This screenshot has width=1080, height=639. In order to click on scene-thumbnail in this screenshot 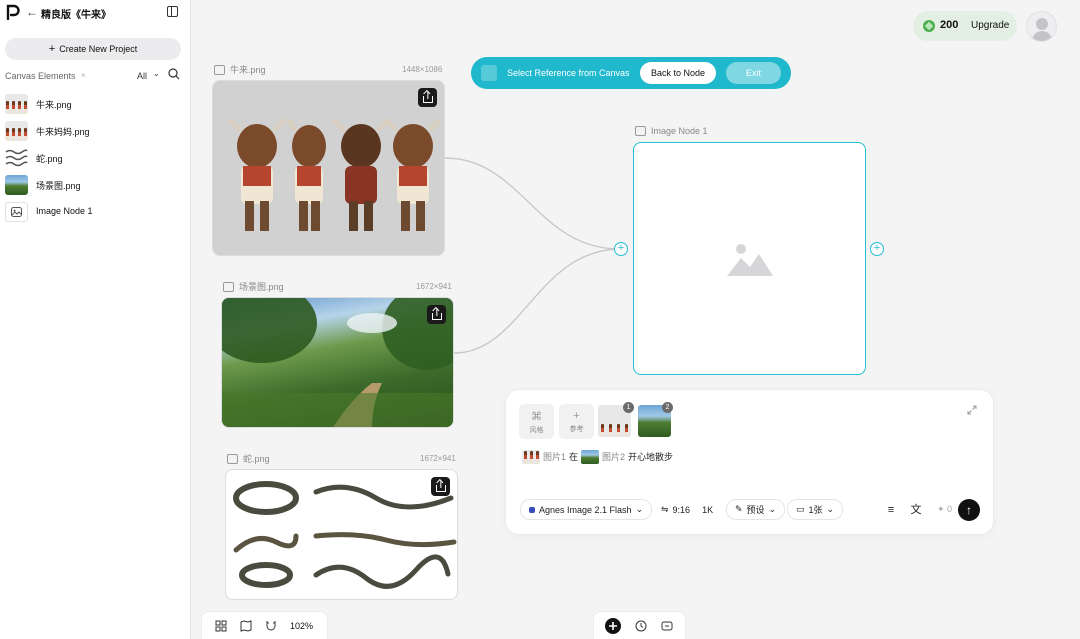, I will do `click(16, 185)`.